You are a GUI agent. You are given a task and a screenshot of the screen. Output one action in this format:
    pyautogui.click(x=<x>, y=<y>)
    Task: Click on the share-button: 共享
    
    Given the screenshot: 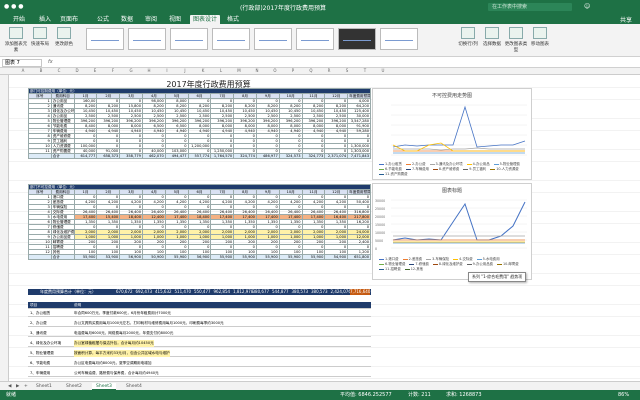 What is the action you would take?
    pyautogui.click(x=626, y=19)
    